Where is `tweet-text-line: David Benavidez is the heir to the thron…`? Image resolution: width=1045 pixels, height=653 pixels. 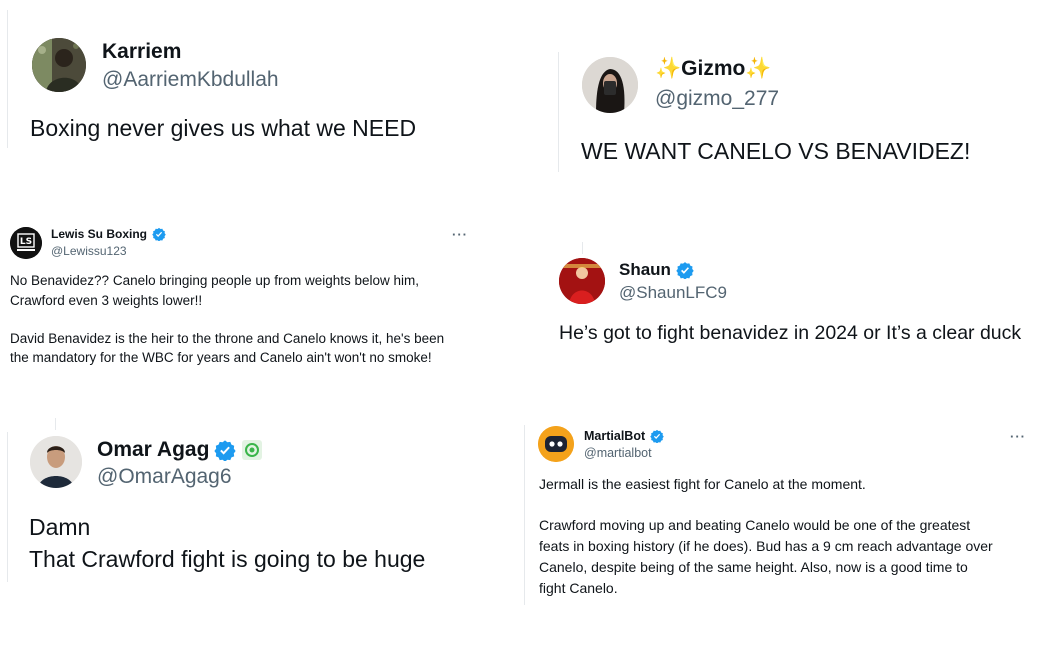 tweet-text-line: David Benavidez is the heir to the thron… is located at coordinates (227, 338).